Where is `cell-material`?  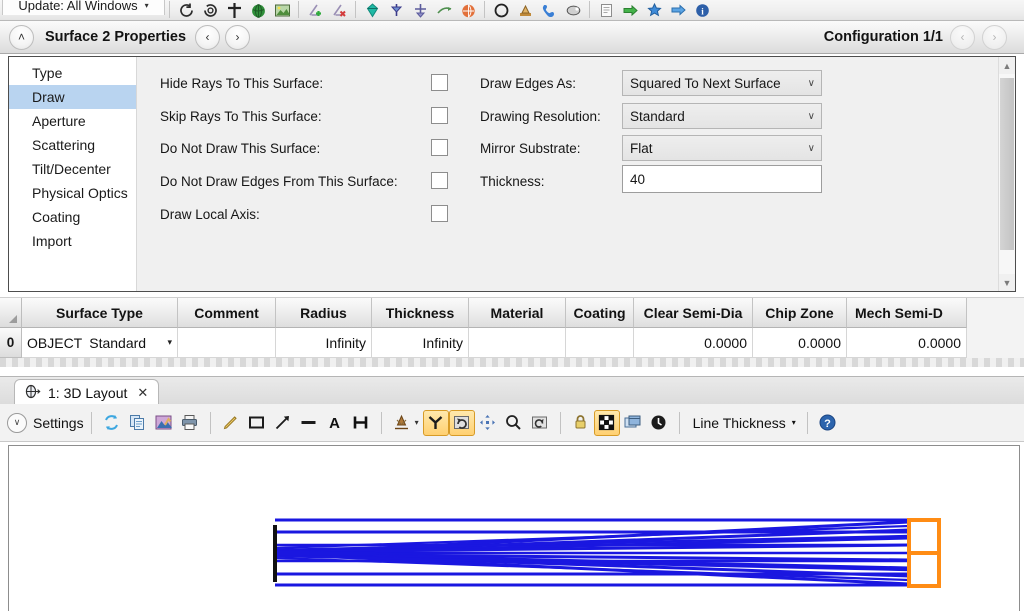
cell-material is located at coordinates (517, 343).